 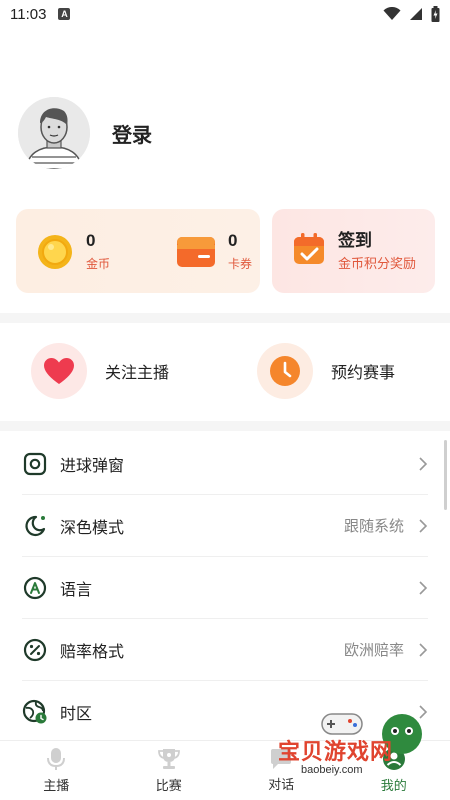 What do you see at coordinates (233, 240) in the screenshot?
I see `cards-value: 0` at bounding box center [233, 240].